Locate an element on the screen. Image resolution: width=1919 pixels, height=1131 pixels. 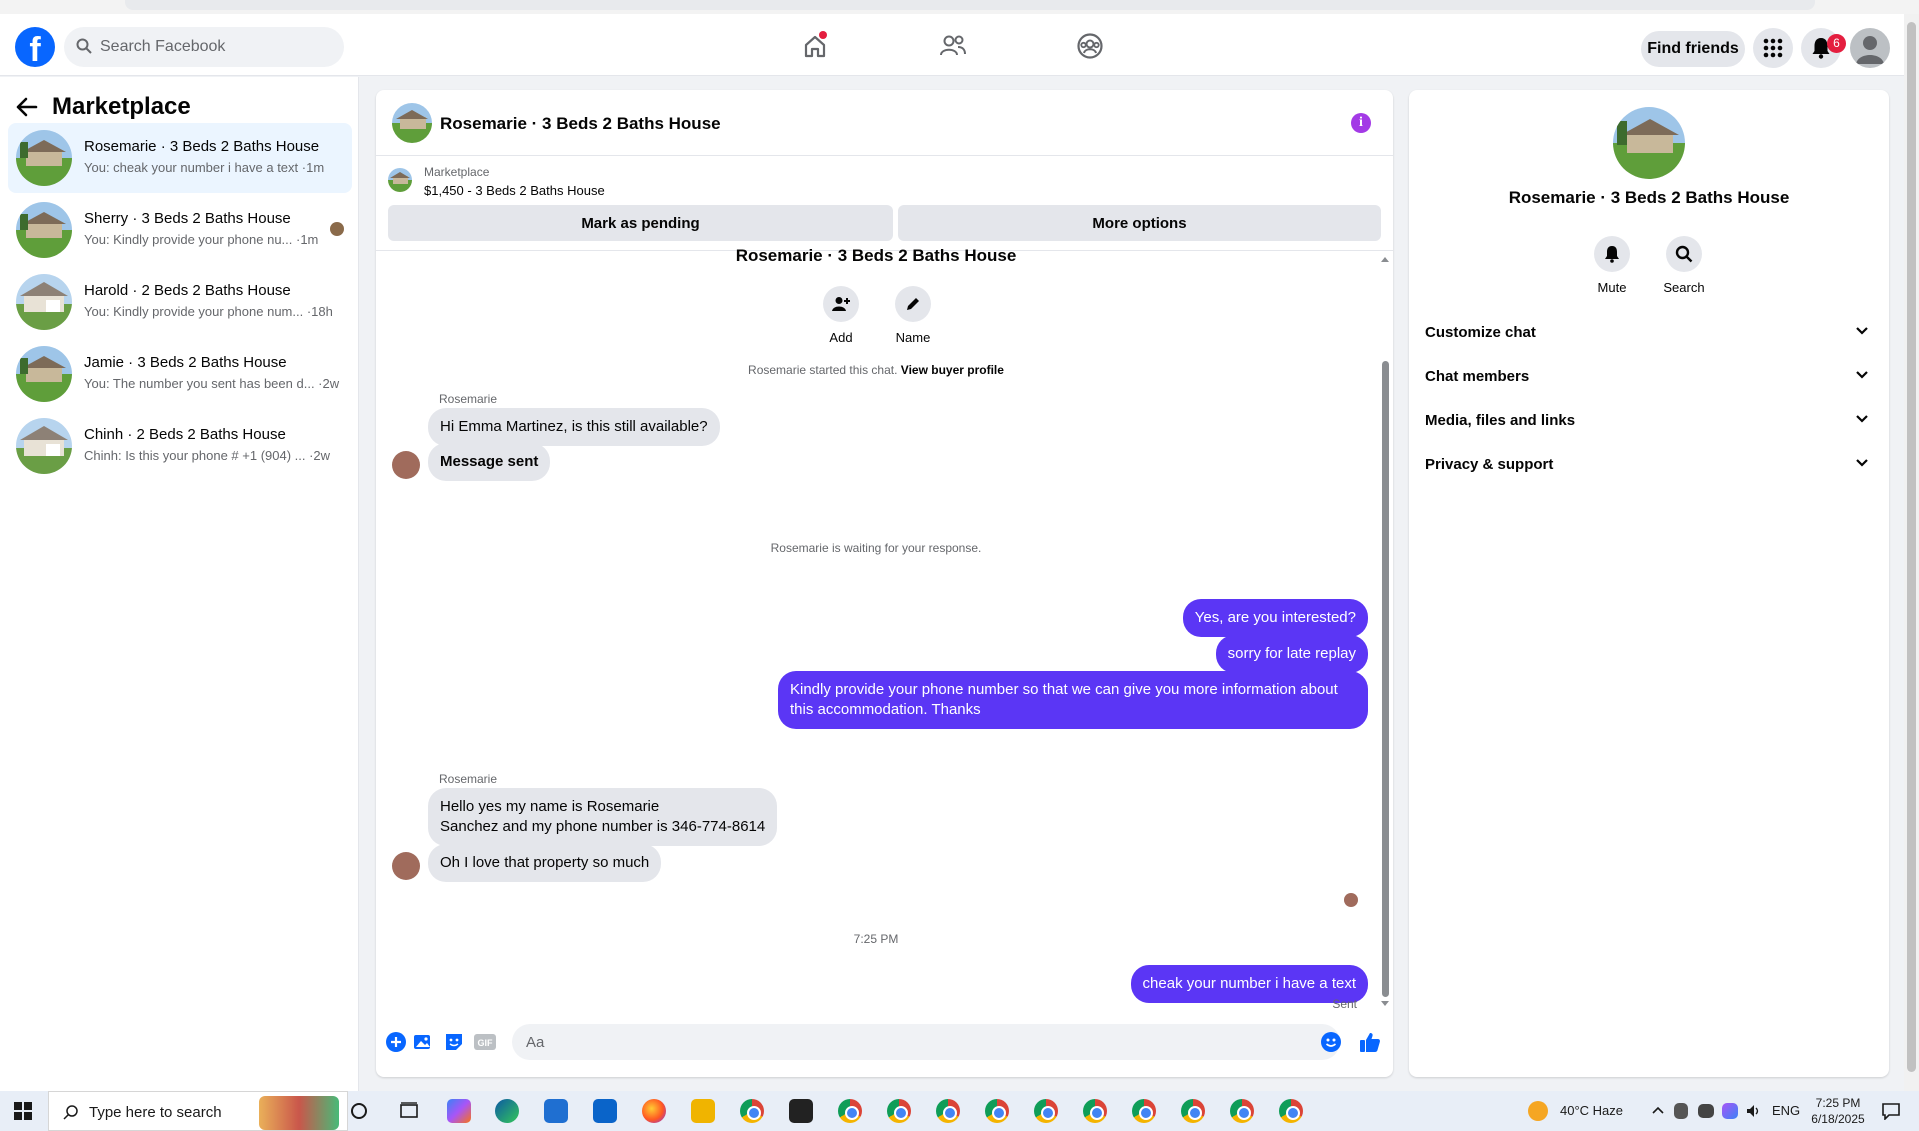
task-view-icon is located at coordinates (409, 1111).